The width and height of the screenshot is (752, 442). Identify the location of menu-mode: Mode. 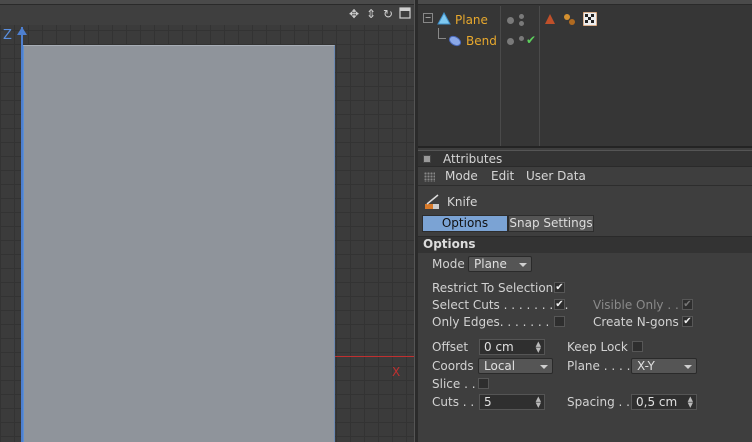
(461, 176).